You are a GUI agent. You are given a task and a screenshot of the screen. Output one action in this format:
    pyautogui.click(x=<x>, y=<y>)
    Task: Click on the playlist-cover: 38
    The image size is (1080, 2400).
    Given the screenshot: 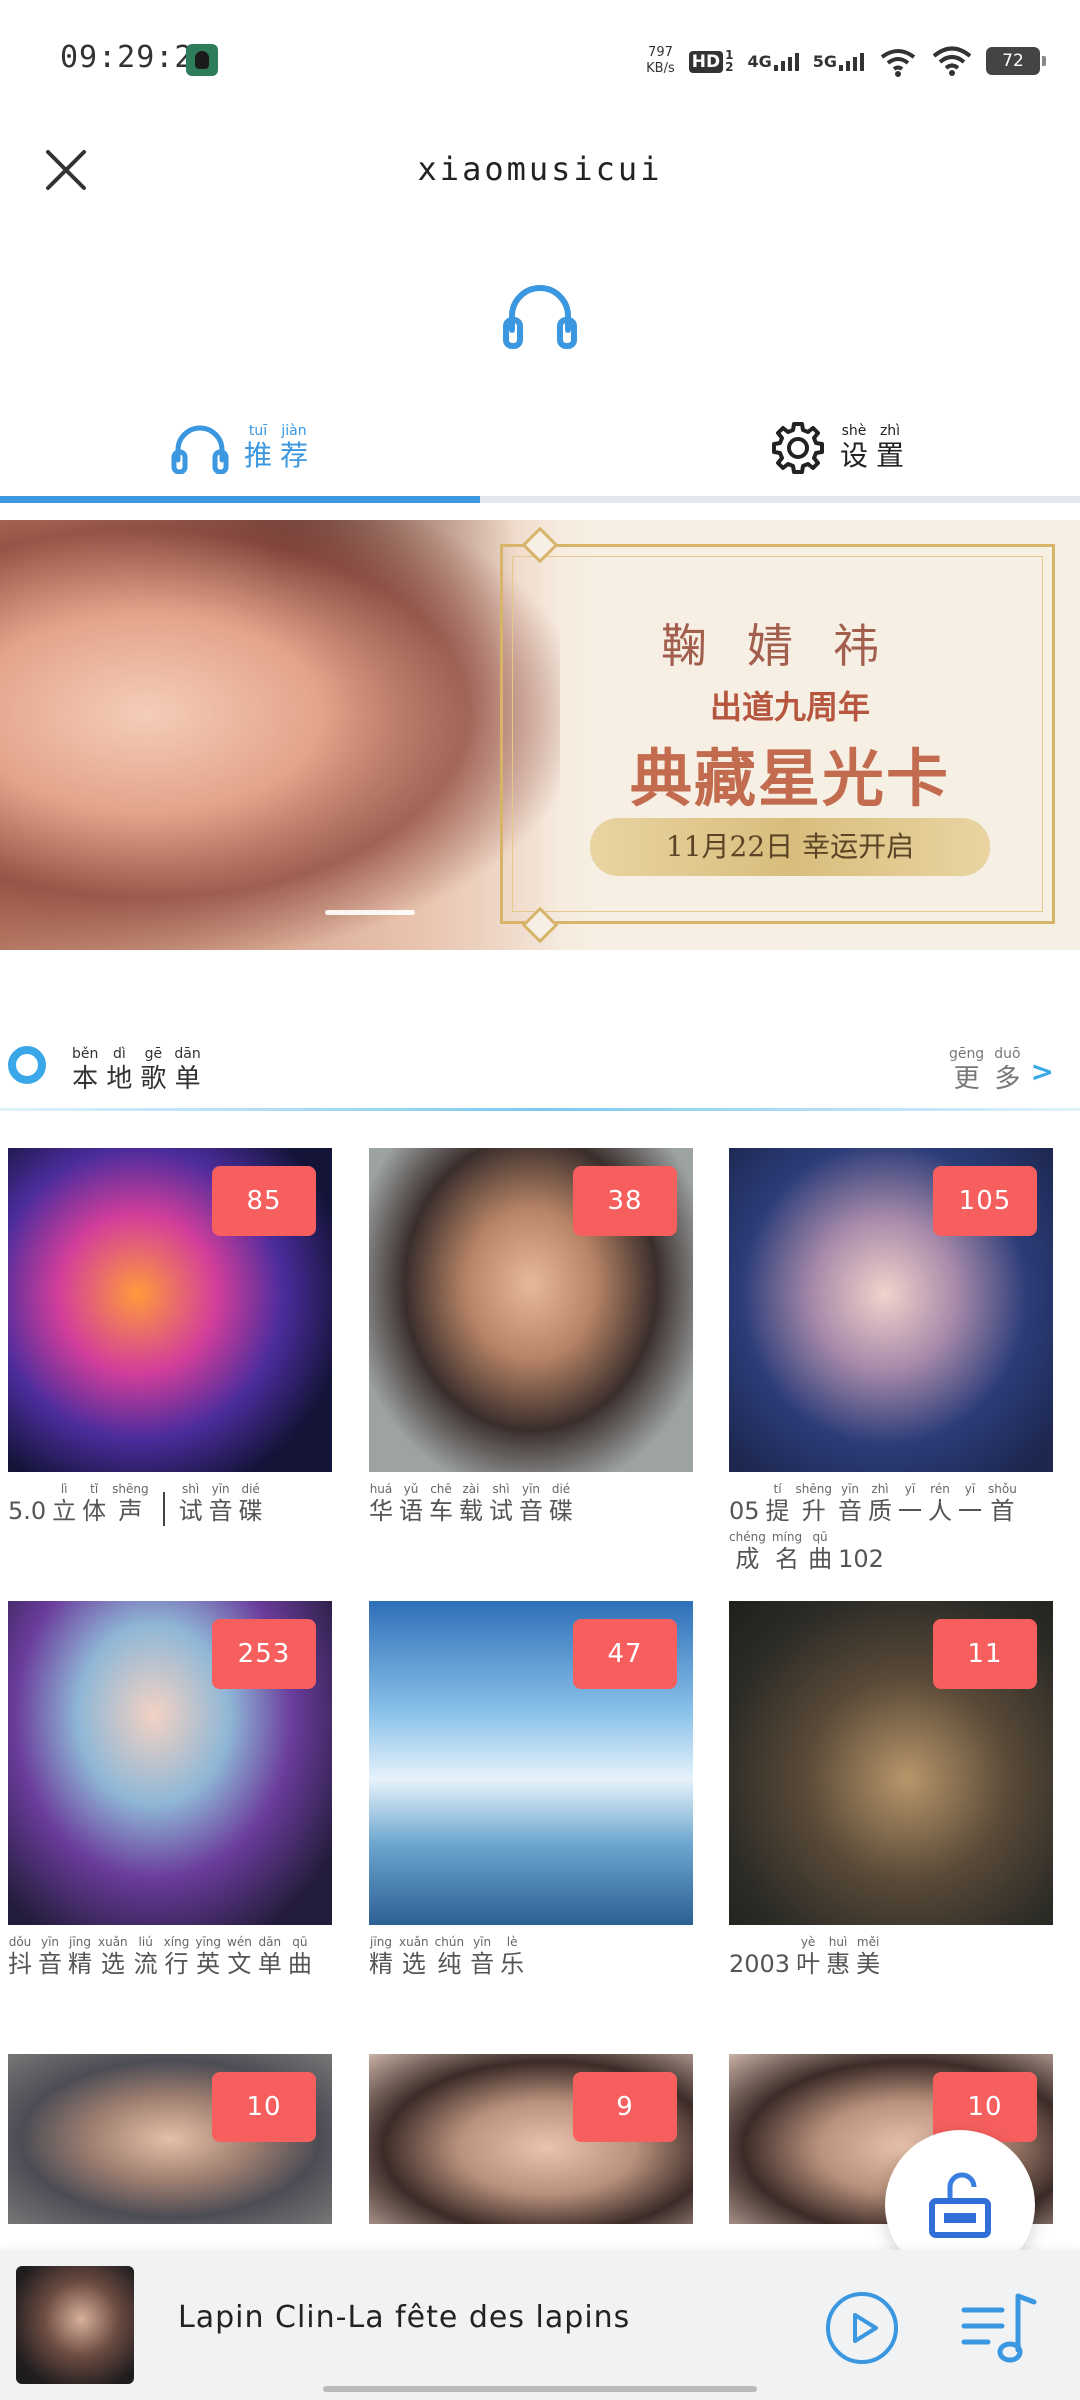 What is the action you would take?
    pyautogui.click(x=531, y=1310)
    